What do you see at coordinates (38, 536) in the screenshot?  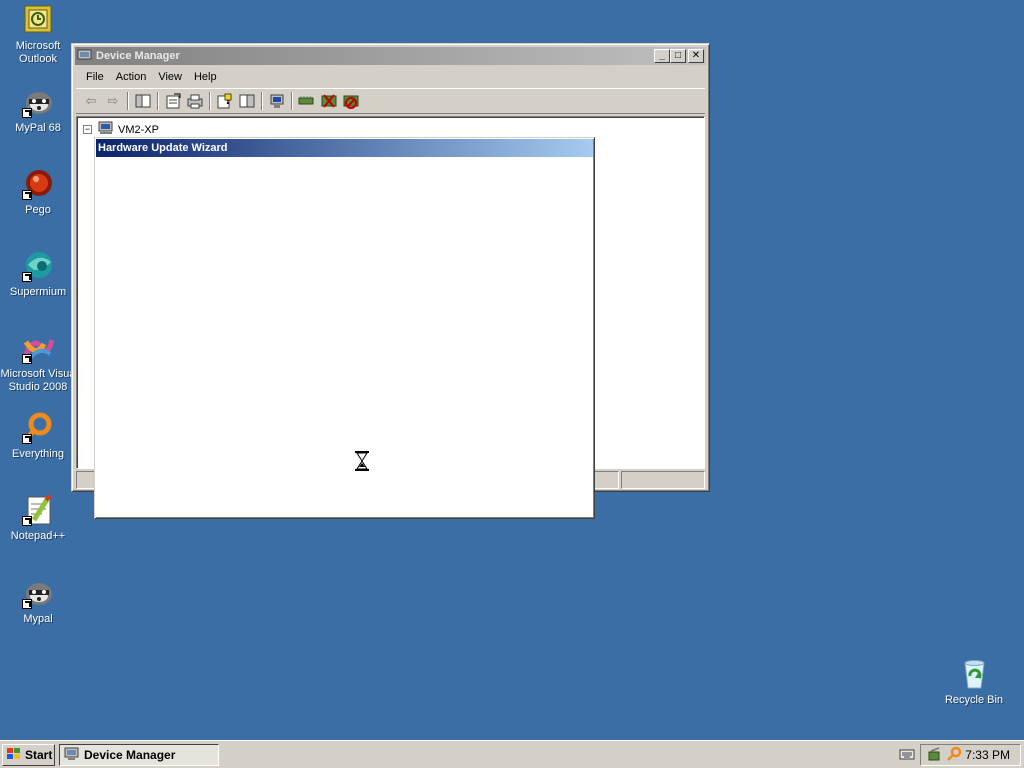 I see `desktop-icon-label: Notepad++` at bounding box center [38, 536].